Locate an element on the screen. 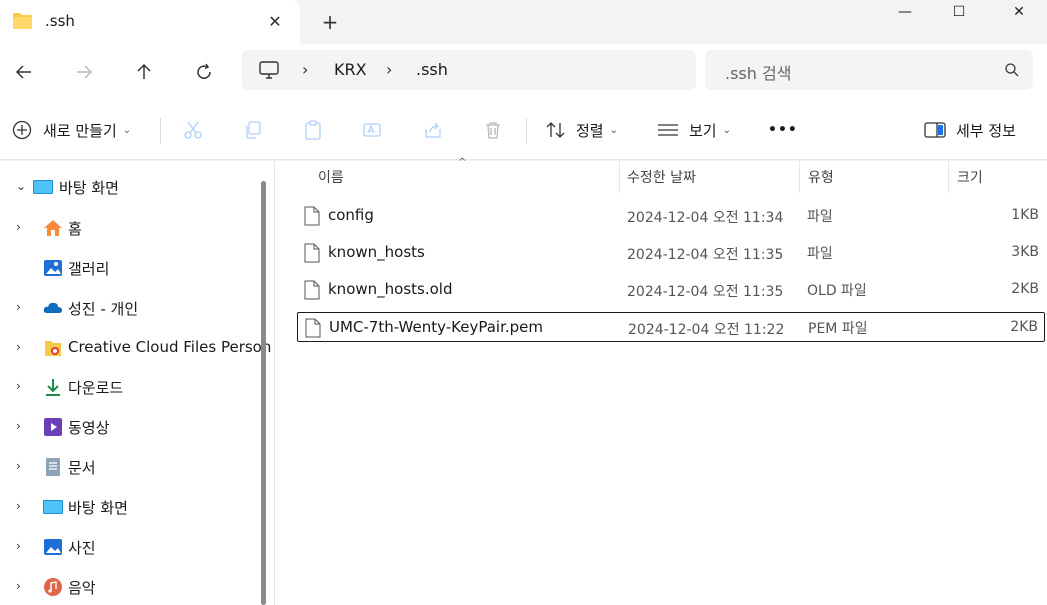  sidebar-item-desktop: › 바탕 화면 is located at coordinates (129, 507).